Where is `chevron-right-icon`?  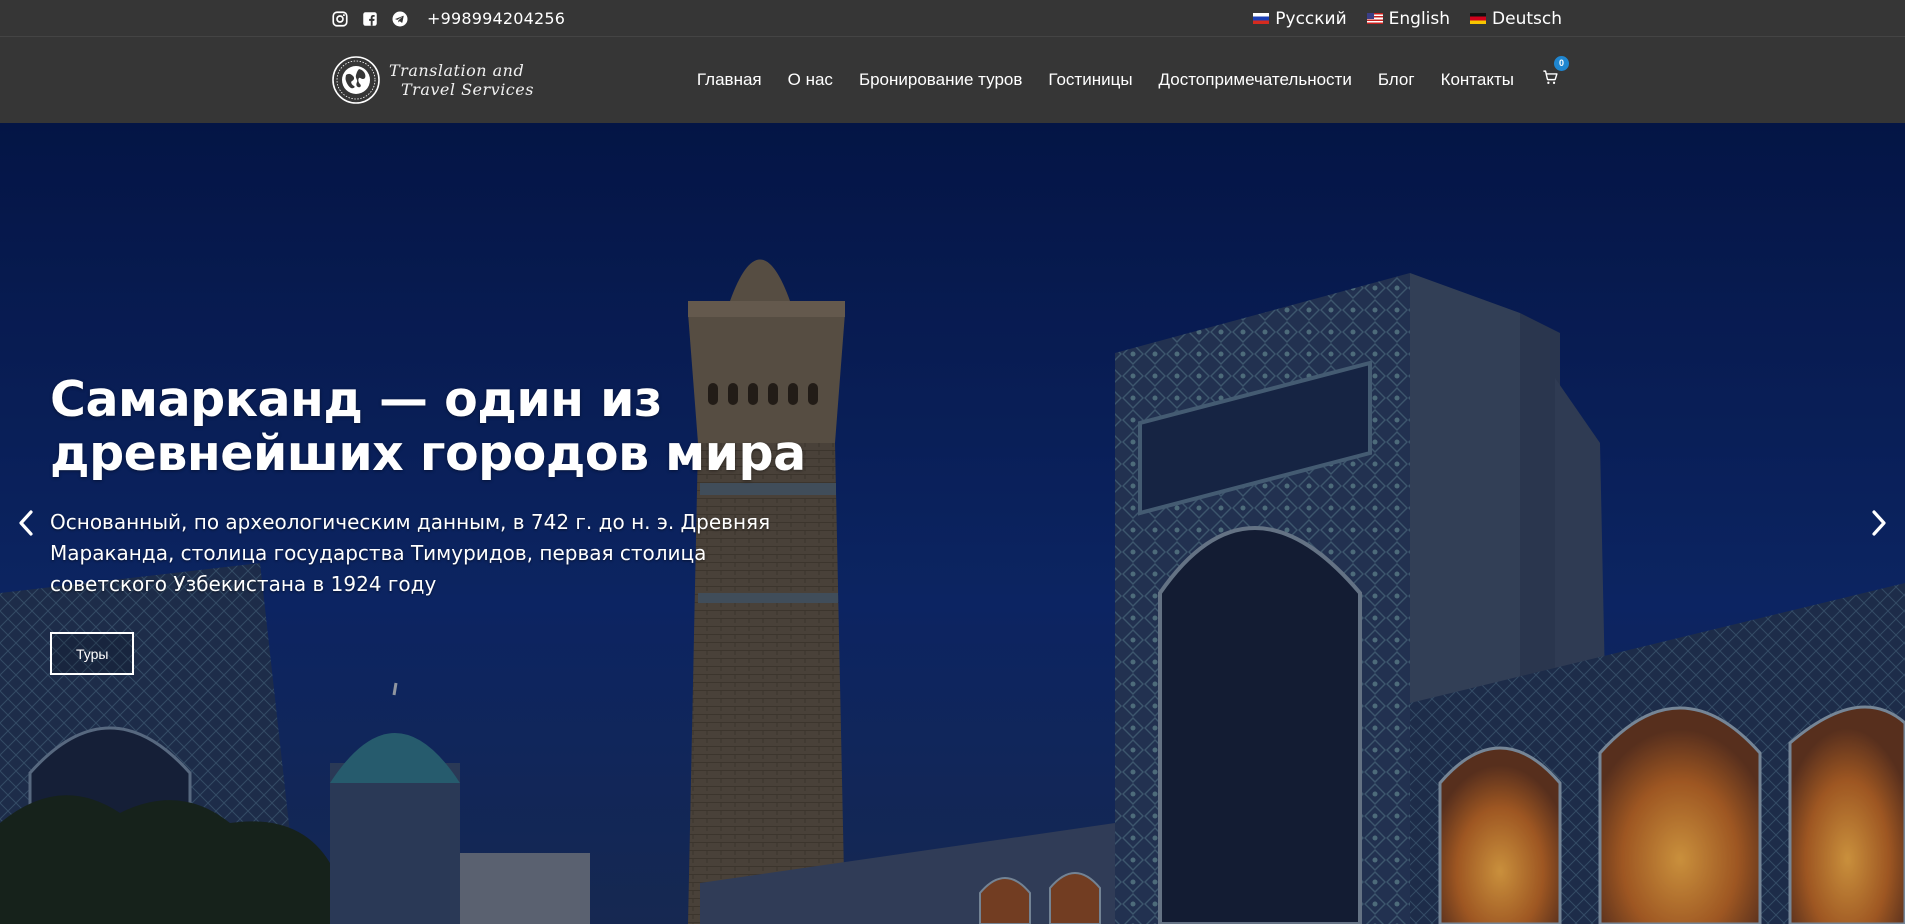
chevron-right-icon is located at coordinates (1879, 523).